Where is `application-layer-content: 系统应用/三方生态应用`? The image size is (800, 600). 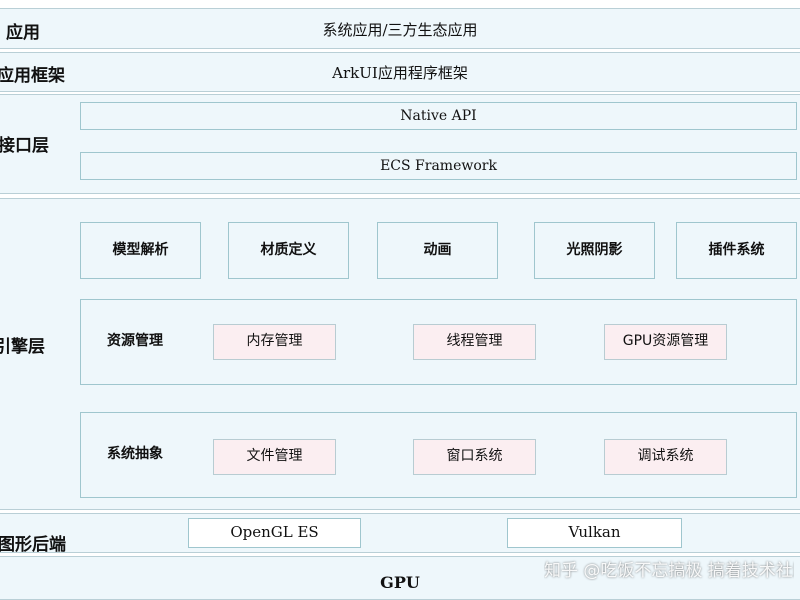 application-layer-content: 系统应用/三方生态应用 is located at coordinates (400, 30).